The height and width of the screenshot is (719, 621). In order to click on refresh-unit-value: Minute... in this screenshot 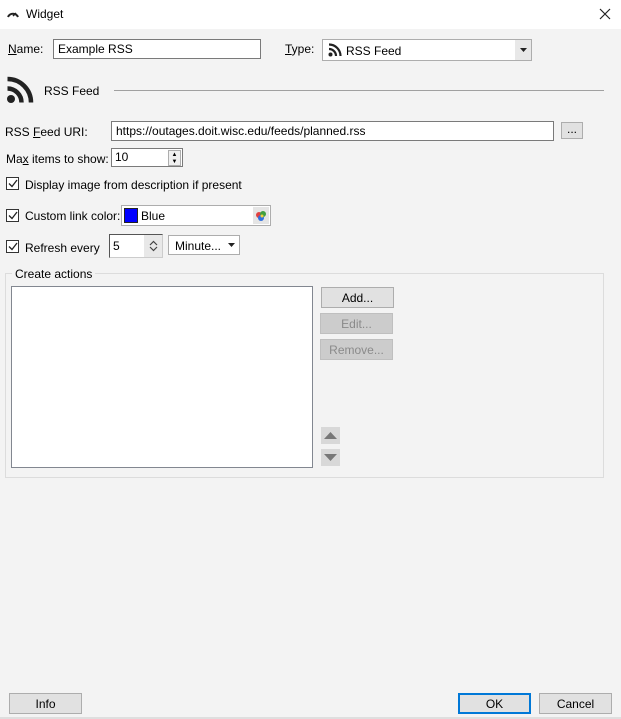, I will do `click(198, 246)`.